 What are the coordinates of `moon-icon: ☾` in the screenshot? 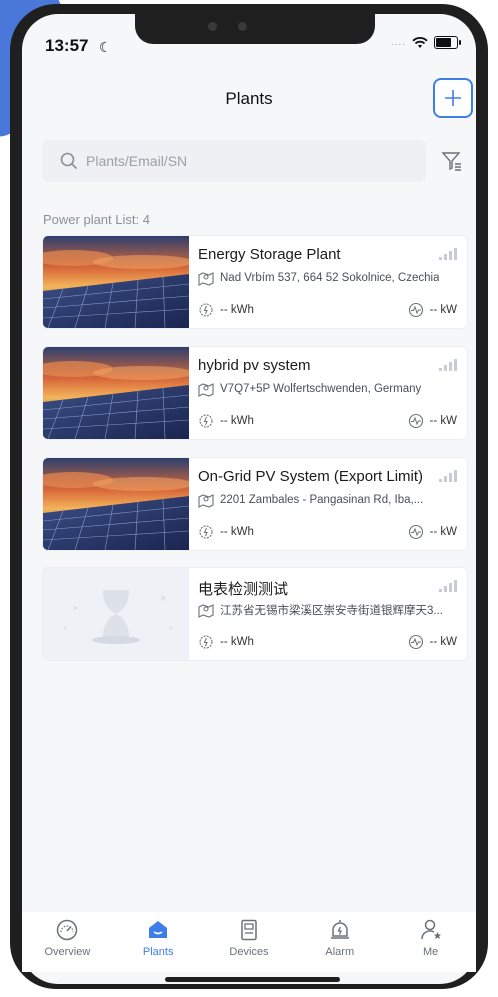 It's located at (105, 47).